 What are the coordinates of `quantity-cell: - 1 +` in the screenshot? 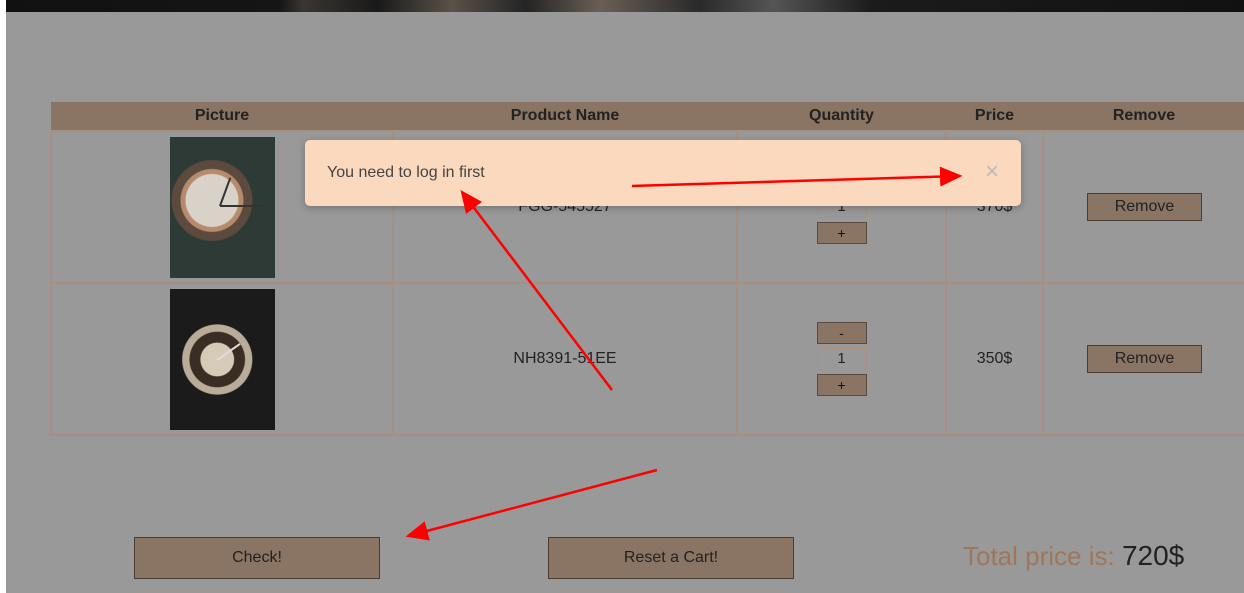 It's located at (841, 359).